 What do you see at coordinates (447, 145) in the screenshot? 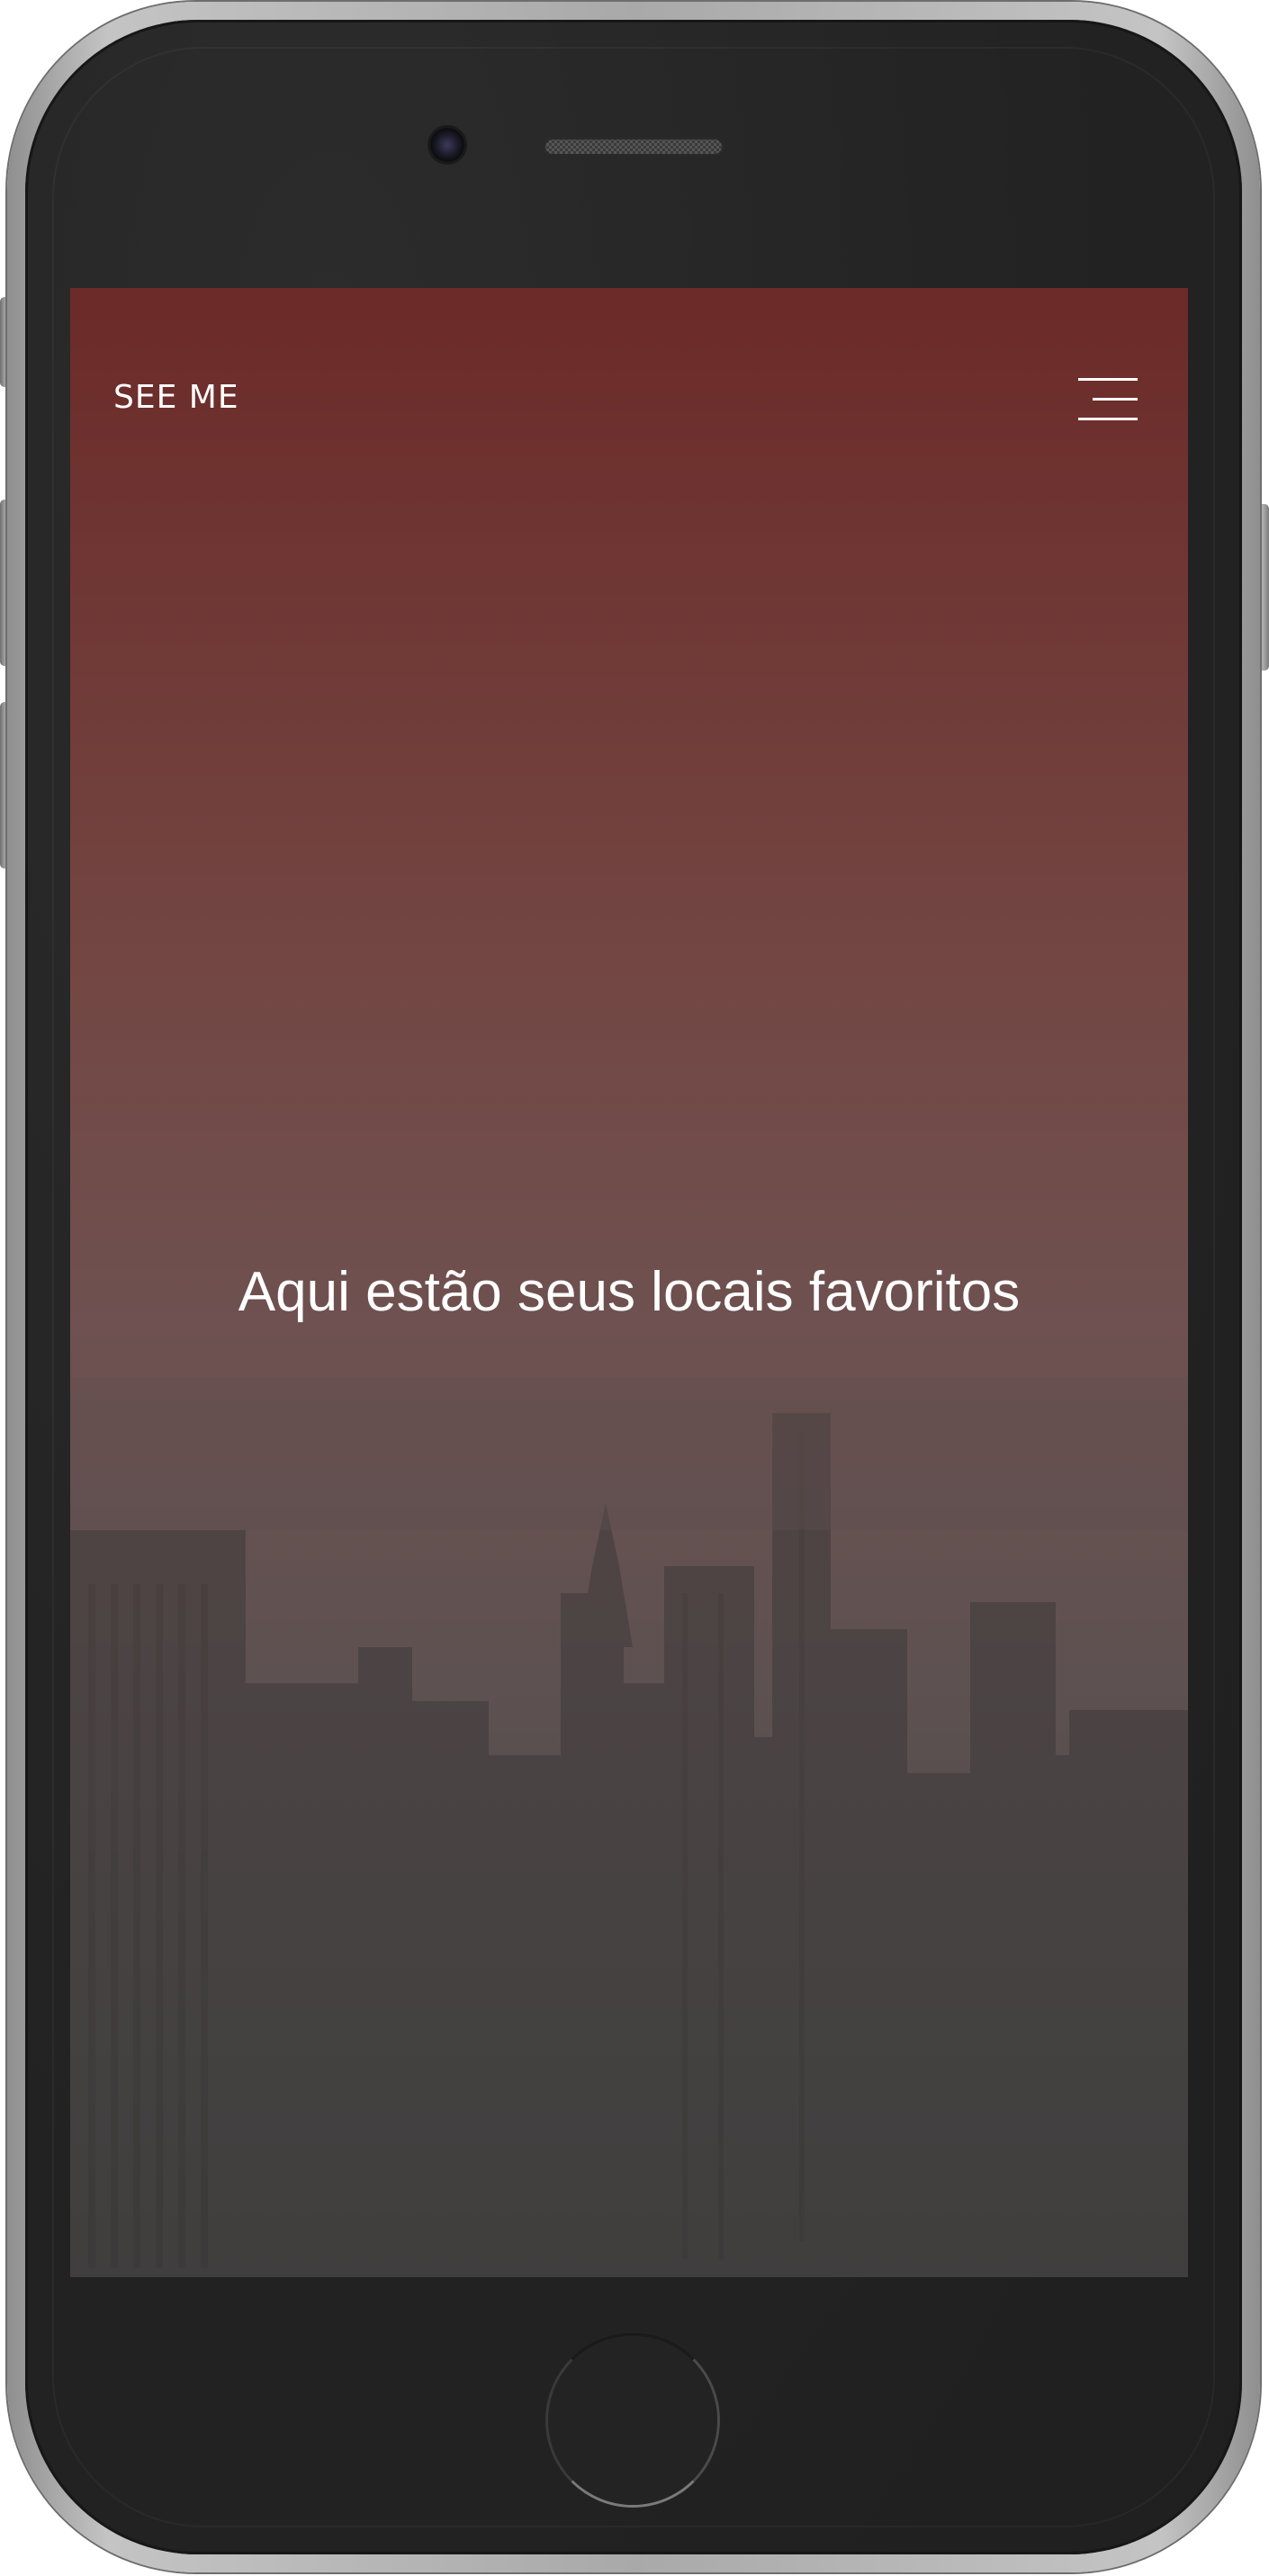
I see `front-camera` at bounding box center [447, 145].